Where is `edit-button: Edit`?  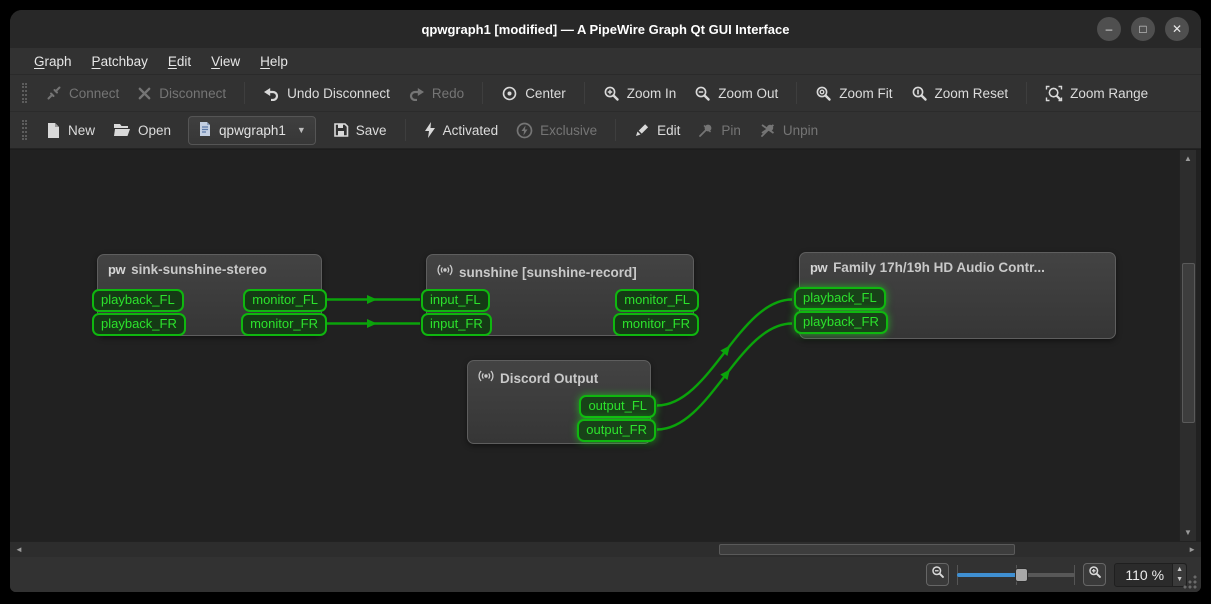
edit-button: Edit is located at coordinates (657, 130).